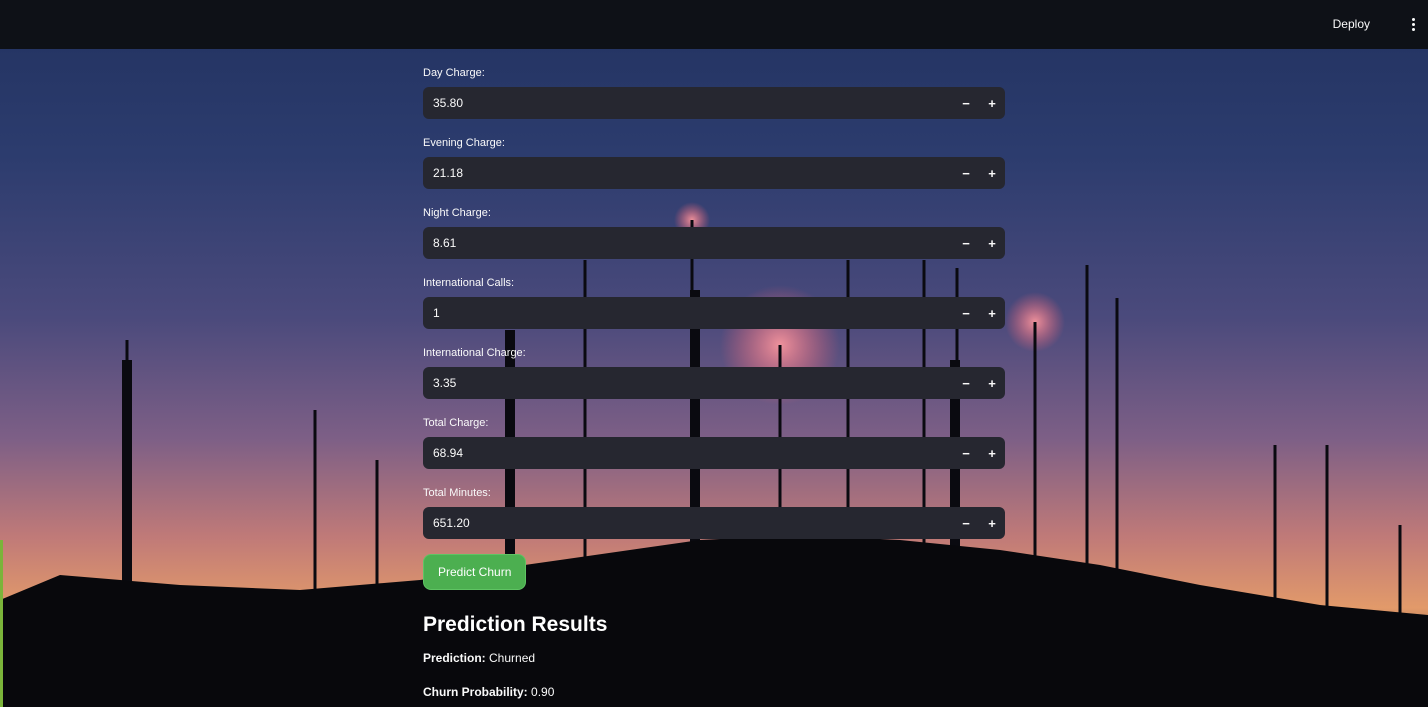  What do you see at coordinates (1413, 24) in the screenshot?
I see `vertical-ellipsis-icon` at bounding box center [1413, 24].